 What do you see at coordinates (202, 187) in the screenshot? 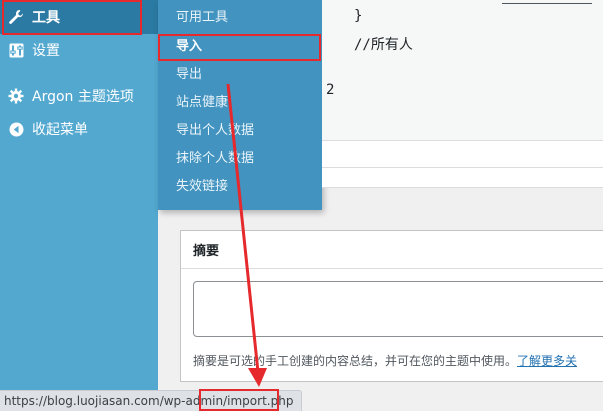
I see `submenu-item-broken-links: 失效链接` at bounding box center [202, 187].